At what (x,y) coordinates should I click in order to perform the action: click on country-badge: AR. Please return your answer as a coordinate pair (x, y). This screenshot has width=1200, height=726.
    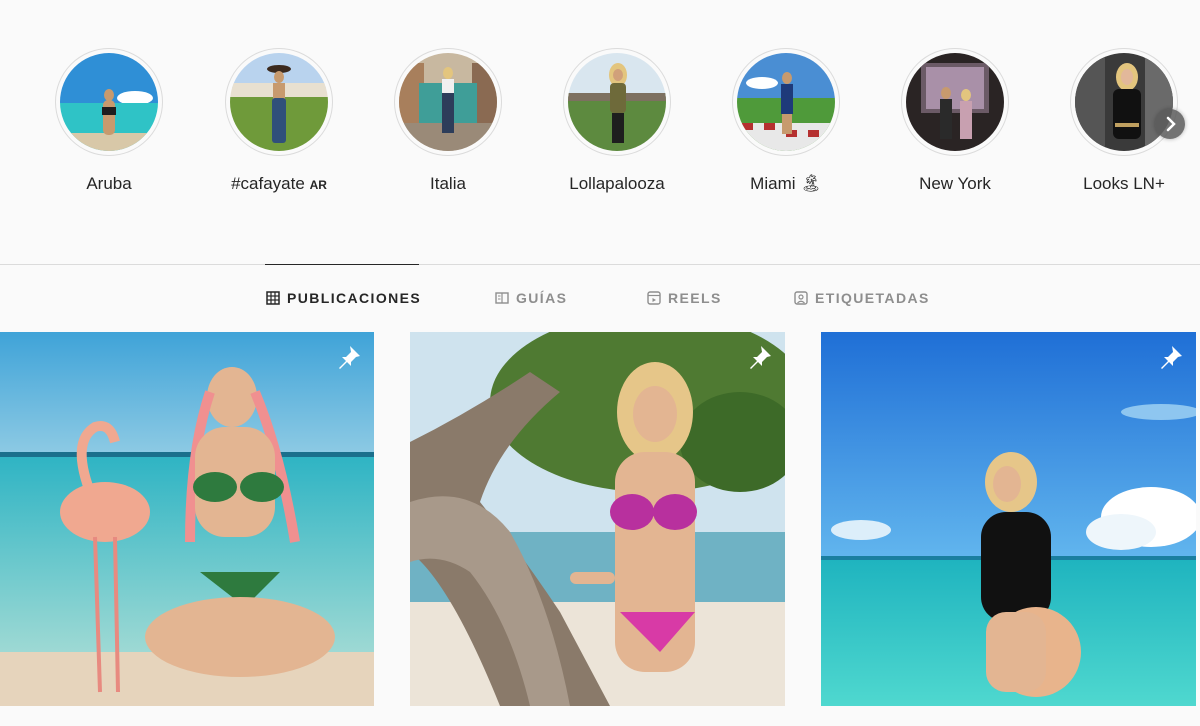
    Looking at the image, I should click on (318, 185).